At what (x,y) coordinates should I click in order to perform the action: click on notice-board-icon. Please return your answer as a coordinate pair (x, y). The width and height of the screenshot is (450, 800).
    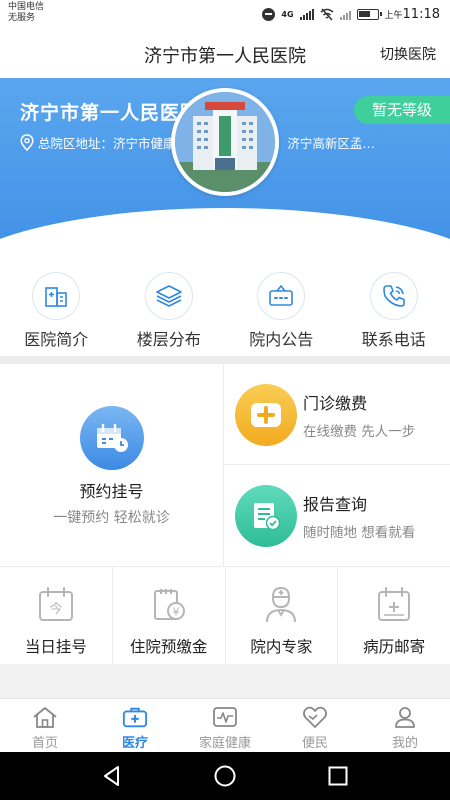
    Looking at the image, I should click on (281, 296).